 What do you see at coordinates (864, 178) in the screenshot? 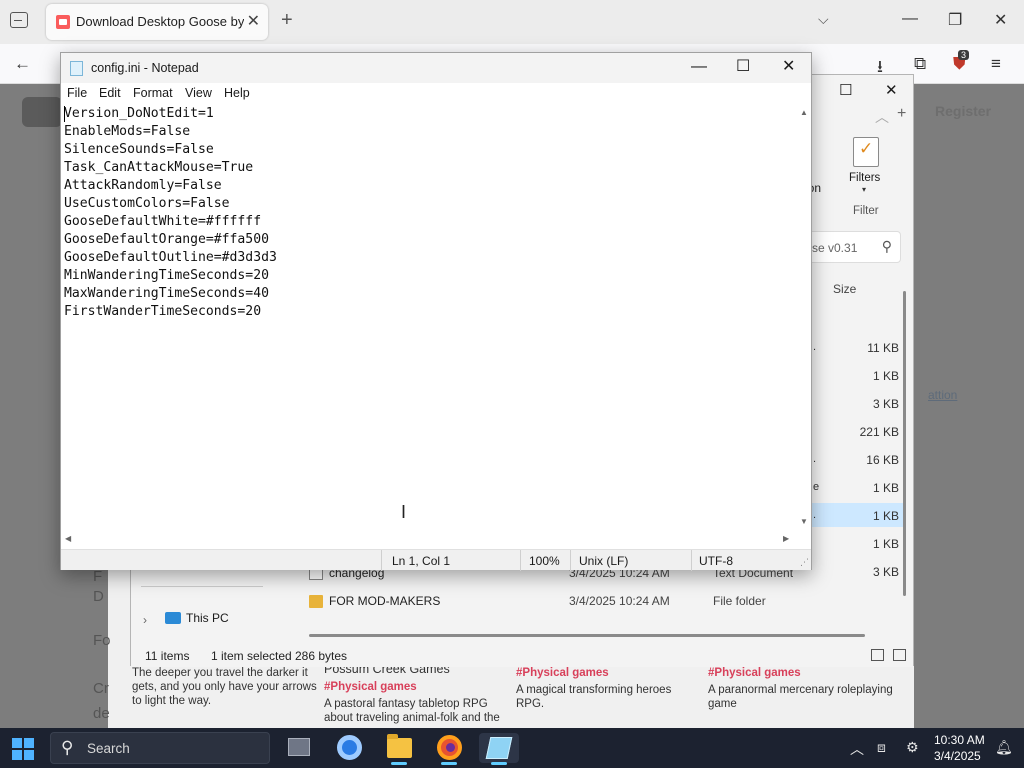
I see `filters-button-label: Filters` at bounding box center [864, 178].